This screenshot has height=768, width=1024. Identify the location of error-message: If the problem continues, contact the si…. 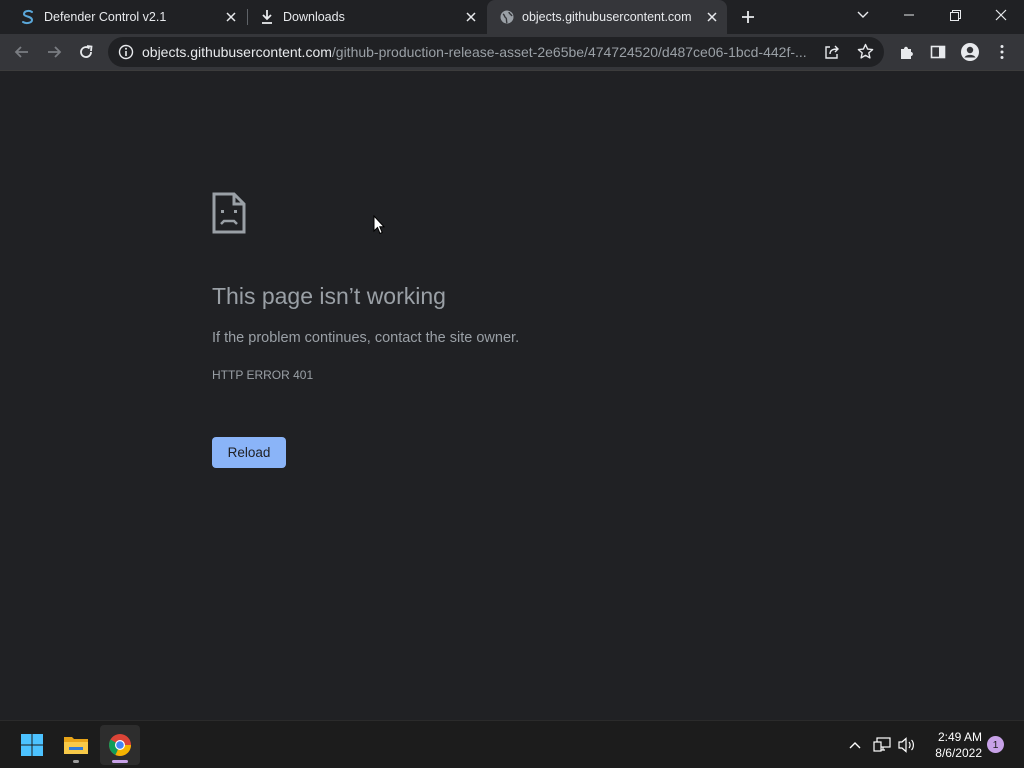
(366, 338).